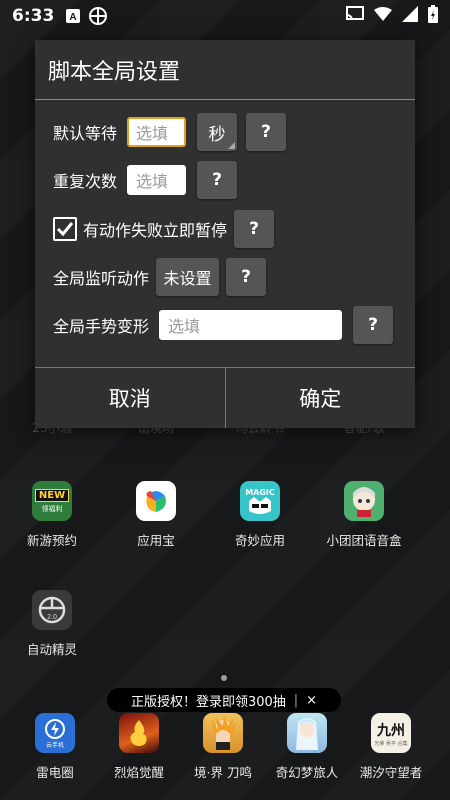 This screenshot has height=800, width=450. Describe the element at coordinates (101, 326) in the screenshot. I see `global-gesture-label: 全局手势变形` at that location.